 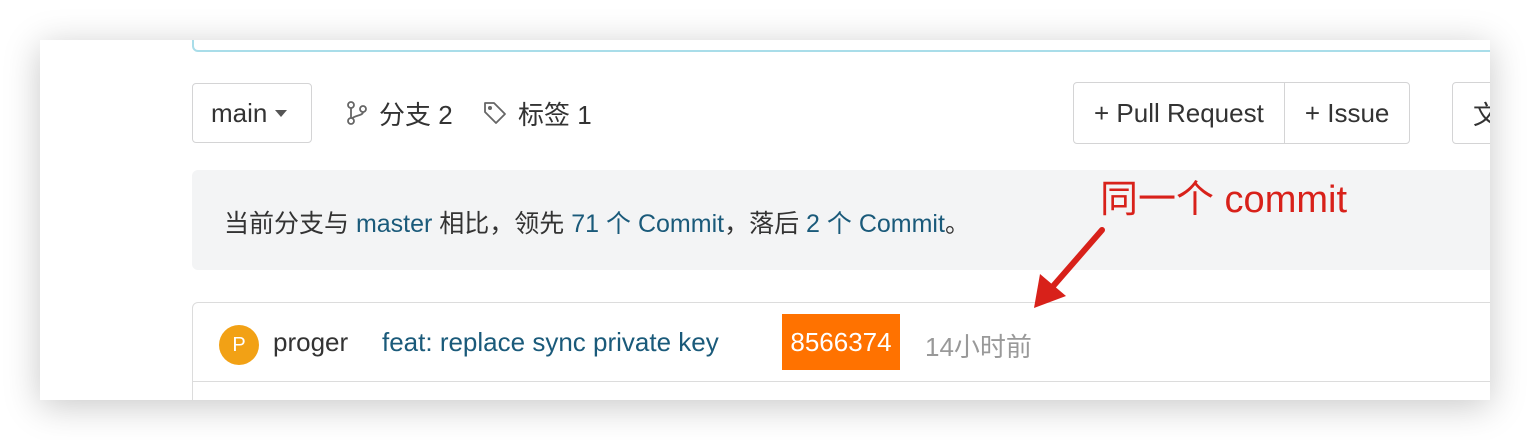 What do you see at coordinates (310, 342) in the screenshot?
I see `commit-author: proger` at bounding box center [310, 342].